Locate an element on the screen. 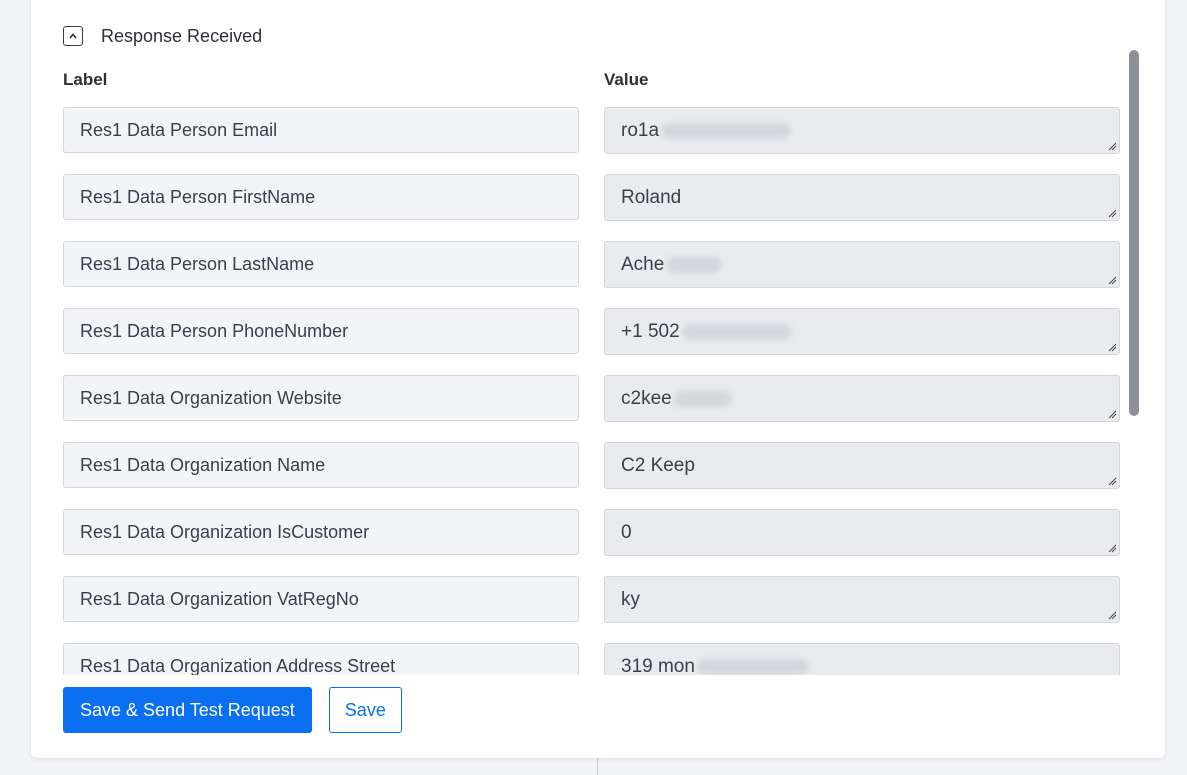 The height and width of the screenshot is (775, 1187). collapse-button is located at coordinates (73, 36).